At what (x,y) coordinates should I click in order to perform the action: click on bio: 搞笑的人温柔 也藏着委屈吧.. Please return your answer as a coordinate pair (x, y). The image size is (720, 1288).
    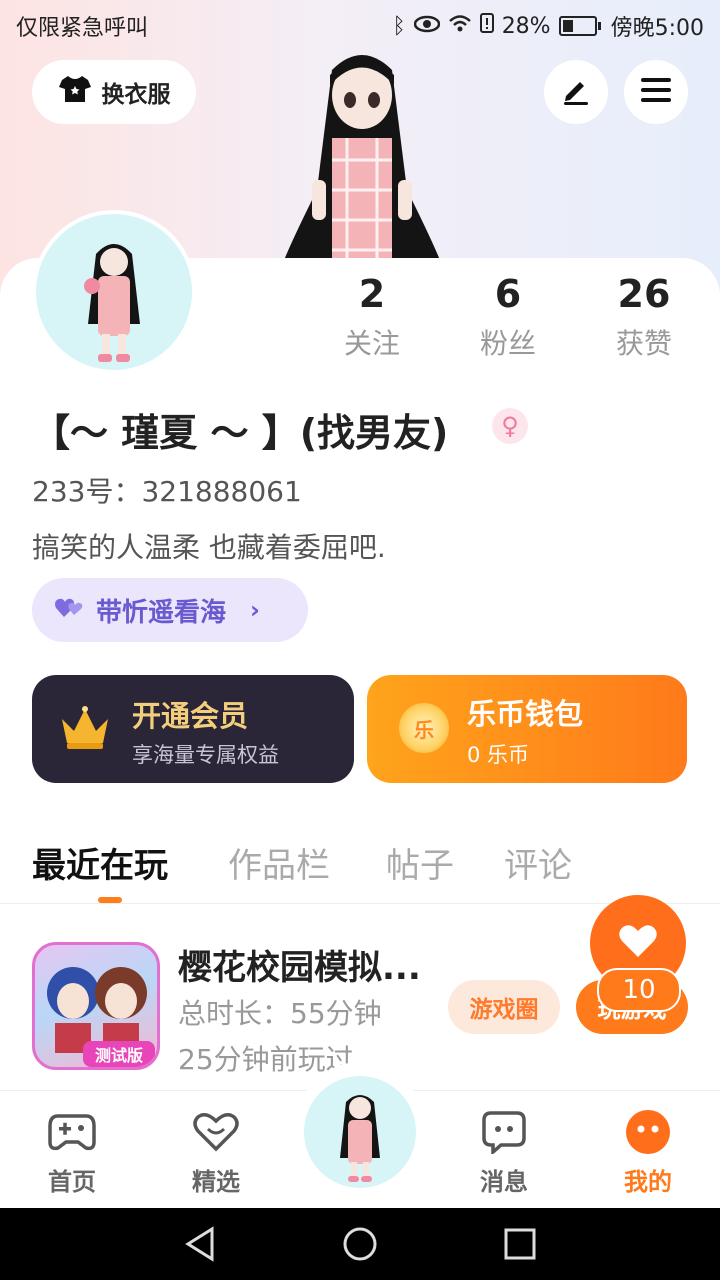
    Looking at the image, I should click on (209, 547).